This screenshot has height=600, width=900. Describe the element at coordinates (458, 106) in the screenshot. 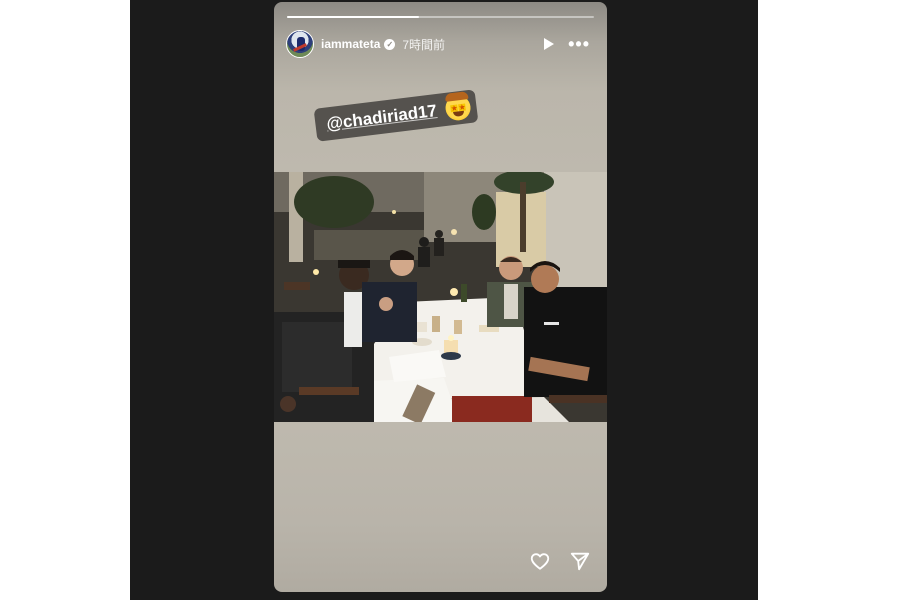

I see `star-struck-cowboy-emoji: ★ ★` at that location.